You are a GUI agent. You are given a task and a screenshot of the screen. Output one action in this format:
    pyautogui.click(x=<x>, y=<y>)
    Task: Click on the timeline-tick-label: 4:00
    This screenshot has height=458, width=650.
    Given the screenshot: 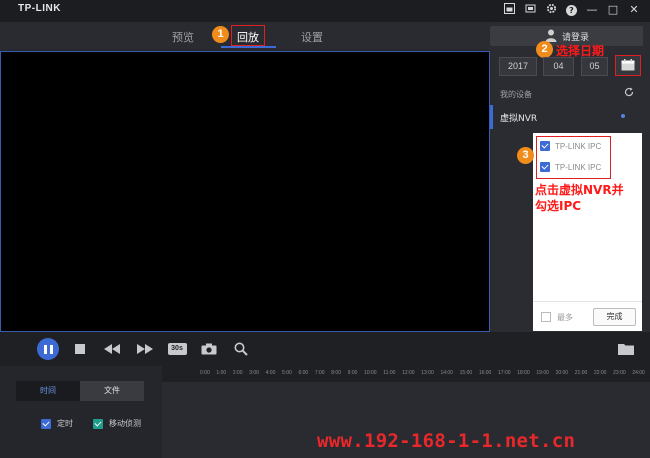 What is the action you would take?
    pyautogui.click(x=270, y=373)
    